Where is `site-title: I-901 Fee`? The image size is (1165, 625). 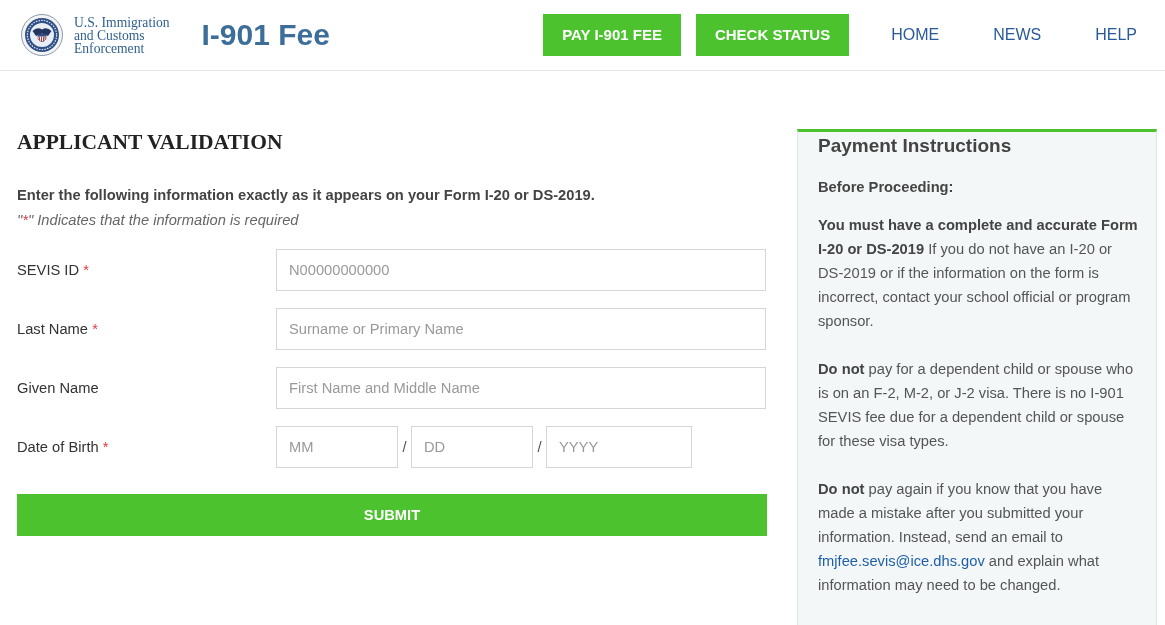 site-title: I-901 Fee is located at coordinates (265, 35).